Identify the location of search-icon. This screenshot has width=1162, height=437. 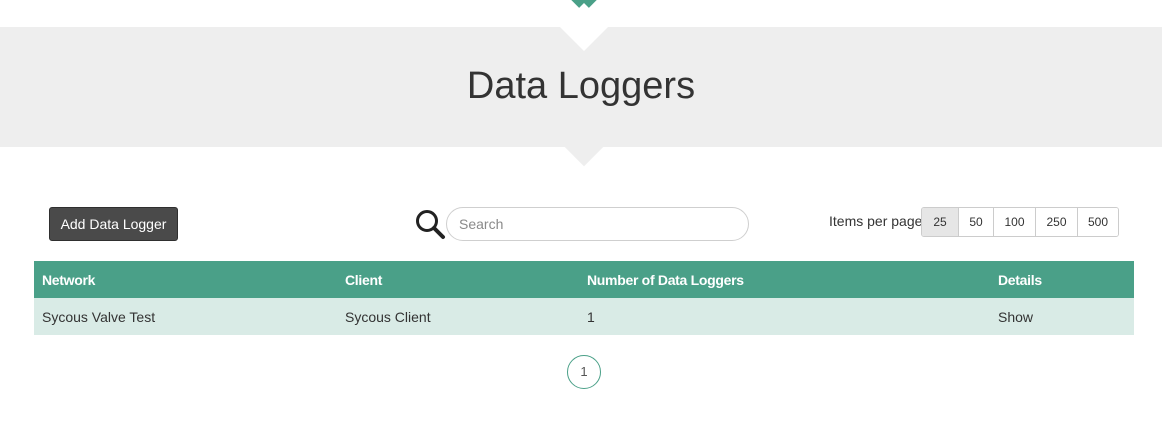
(430, 224).